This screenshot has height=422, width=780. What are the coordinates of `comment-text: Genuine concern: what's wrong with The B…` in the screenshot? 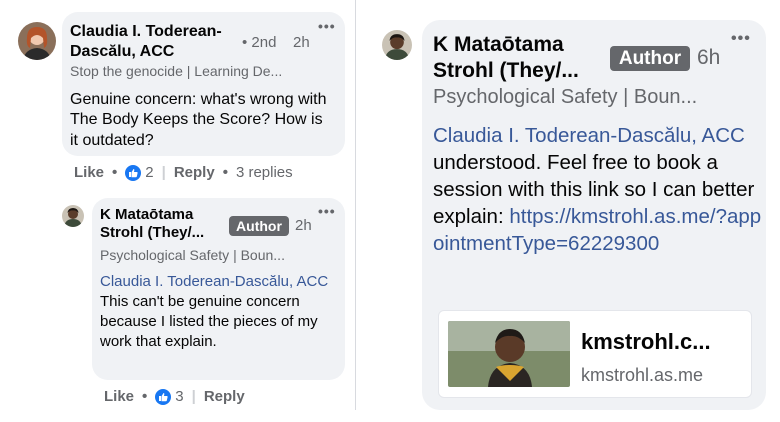 It's located at (198, 120).